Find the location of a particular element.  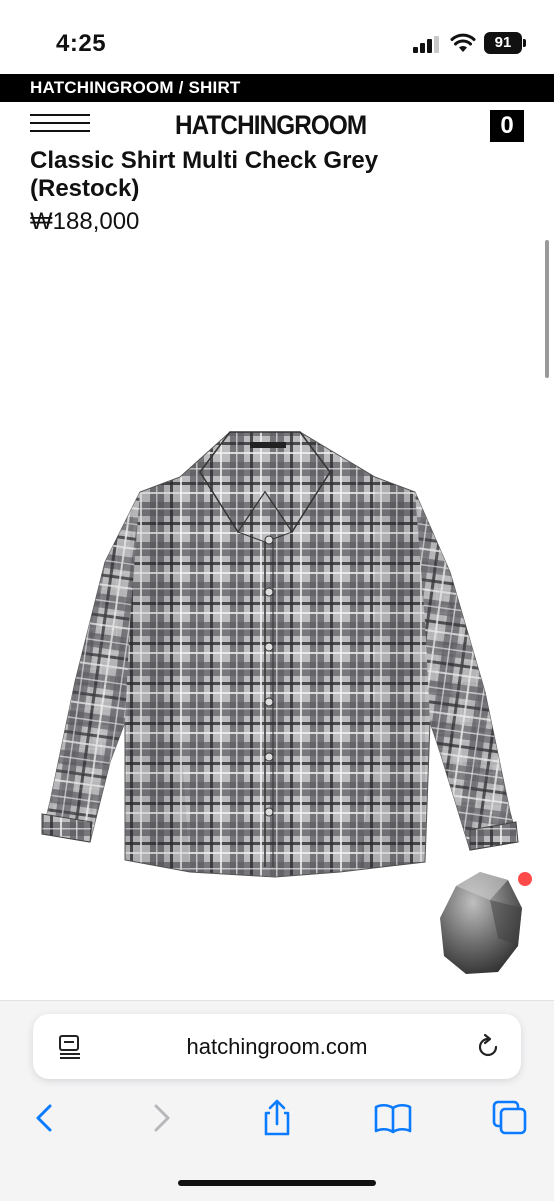

status-time: 4:25 is located at coordinates (81, 43).